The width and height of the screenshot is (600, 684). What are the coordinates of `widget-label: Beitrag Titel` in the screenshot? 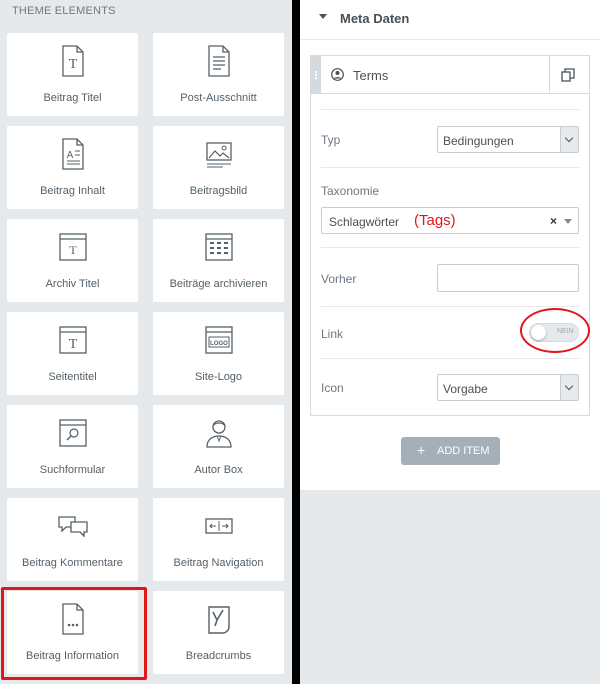 It's located at (72, 98).